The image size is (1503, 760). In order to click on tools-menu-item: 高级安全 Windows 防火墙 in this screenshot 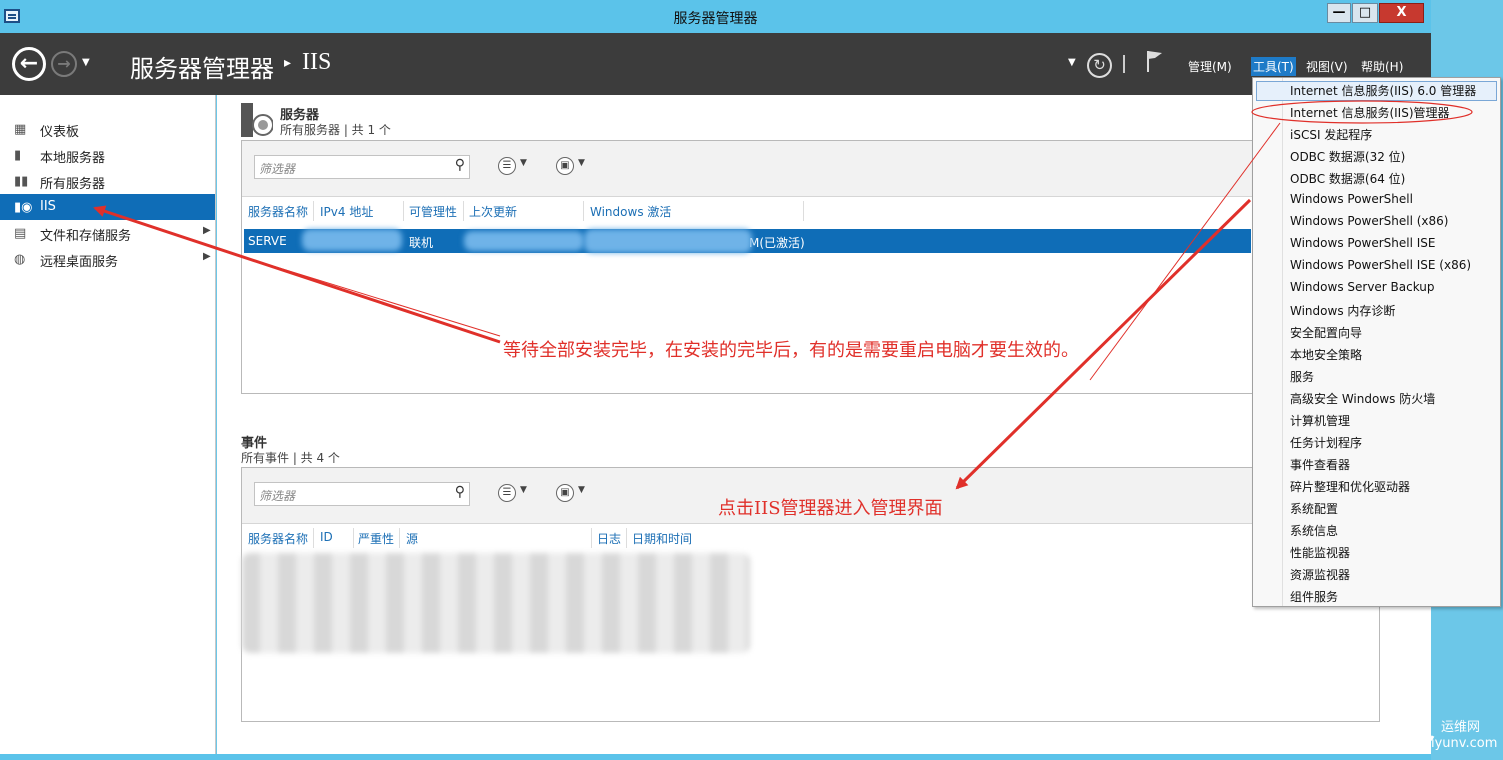, I will do `click(1362, 401)`.